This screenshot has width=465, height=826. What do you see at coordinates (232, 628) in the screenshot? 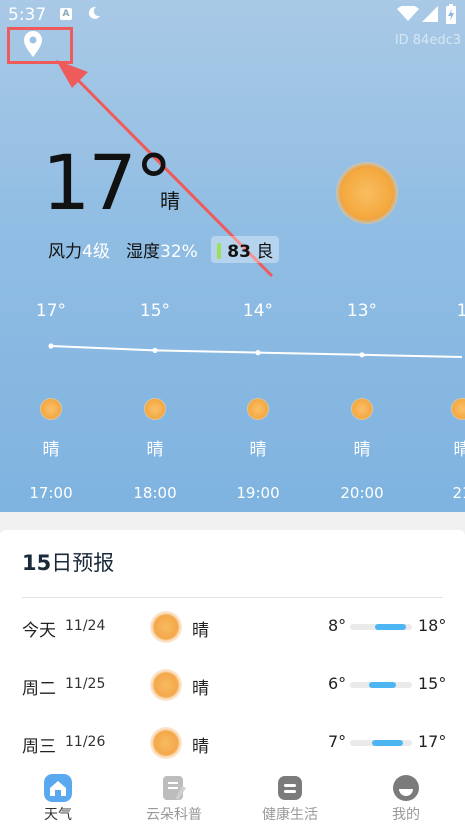
I see `forecast-row: 今天 11/24 晴 8° 18°` at bounding box center [232, 628].